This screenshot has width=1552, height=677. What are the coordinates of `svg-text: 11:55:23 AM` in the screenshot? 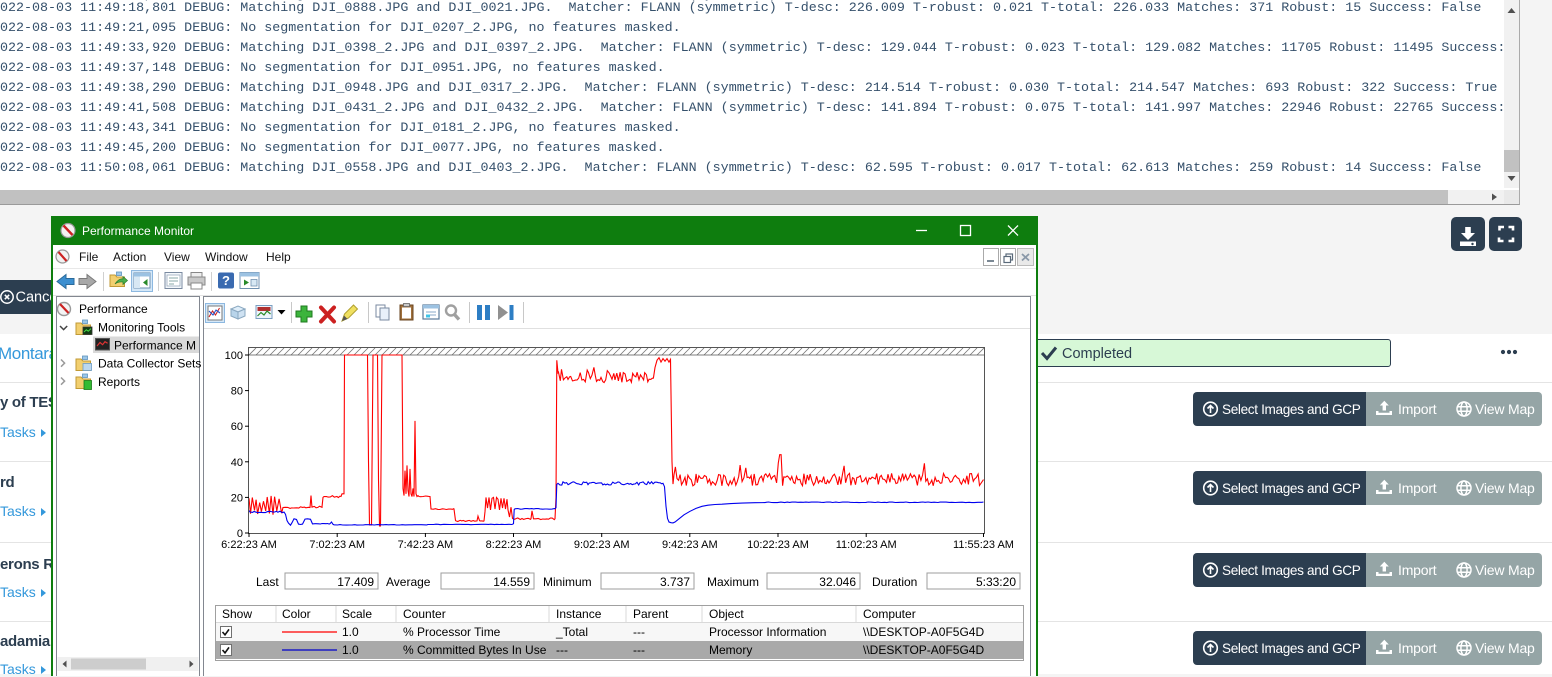 It's located at (983, 545).